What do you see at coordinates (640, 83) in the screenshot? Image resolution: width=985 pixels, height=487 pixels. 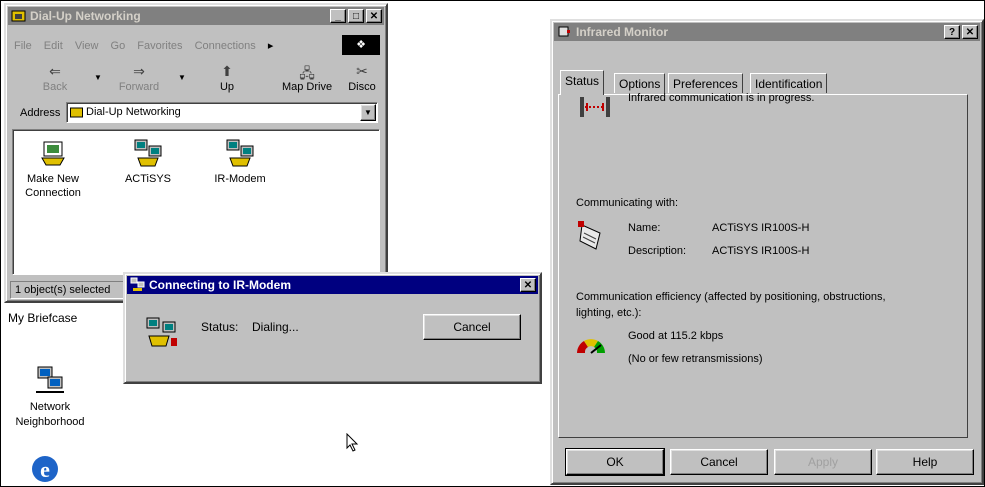 I see `tab-options: Options` at bounding box center [640, 83].